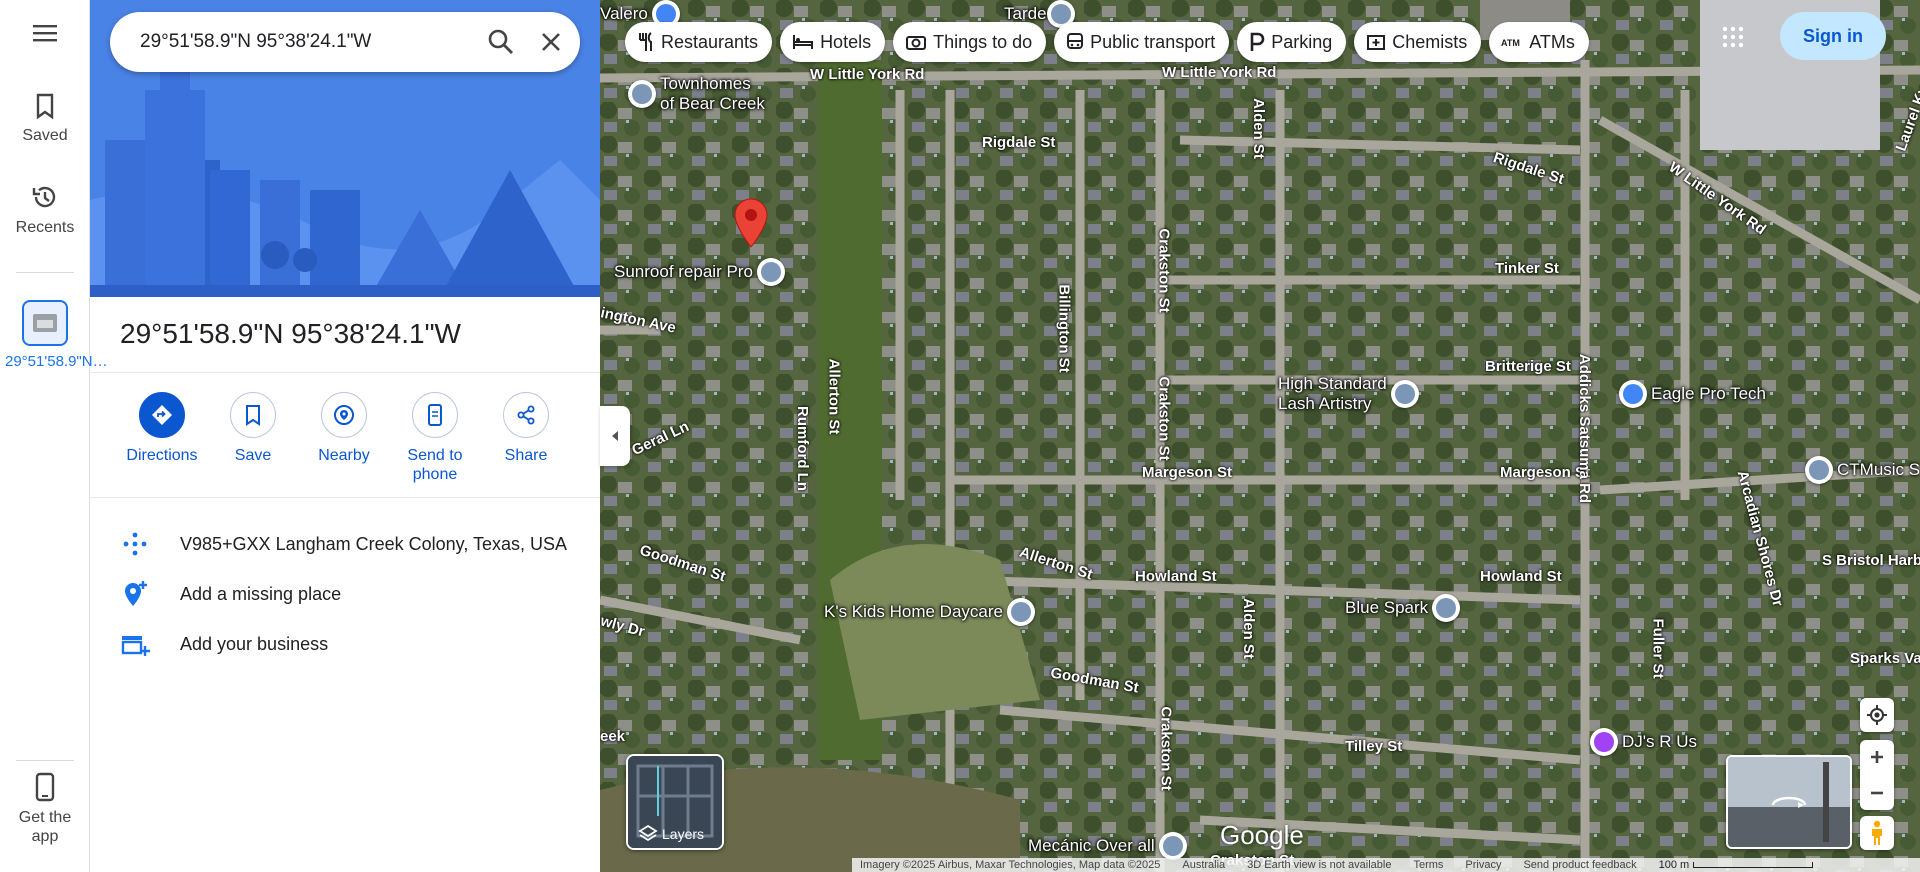 This screenshot has height=872, width=1920. What do you see at coordinates (1789, 802) in the screenshot?
I see `street-view-thumbnail` at bounding box center [1789, 802].